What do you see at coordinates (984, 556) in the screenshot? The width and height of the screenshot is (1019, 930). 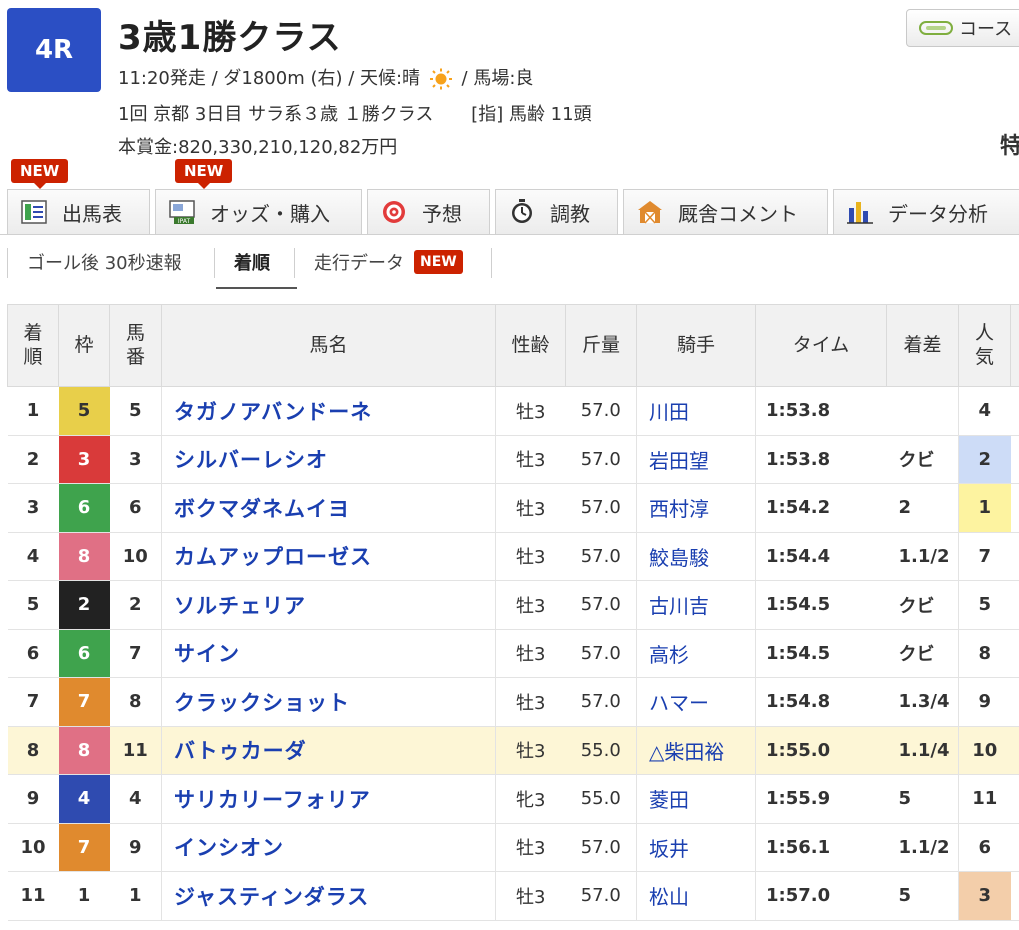 I see `popularity-cell: 7` at bounding box center [984, 556].